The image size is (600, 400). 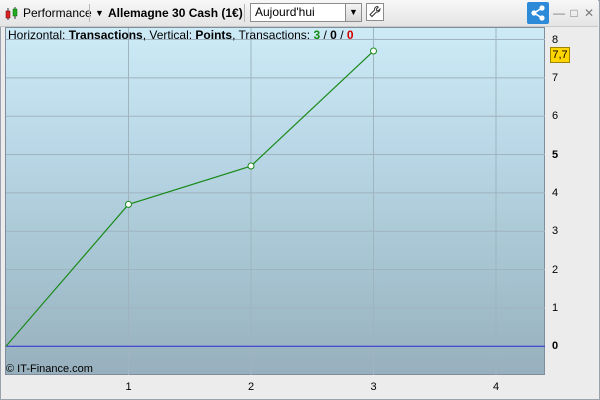 I want to click on vertical-value: Points, so click(x=214, y=35).